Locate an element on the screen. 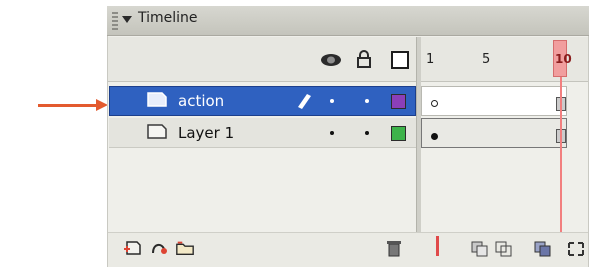 The image size is (596, 273). blank-keyframe is located at coordinates (434, 103).